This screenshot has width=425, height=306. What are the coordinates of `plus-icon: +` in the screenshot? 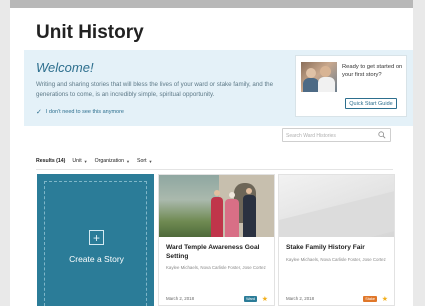 It's located at (96, 237).